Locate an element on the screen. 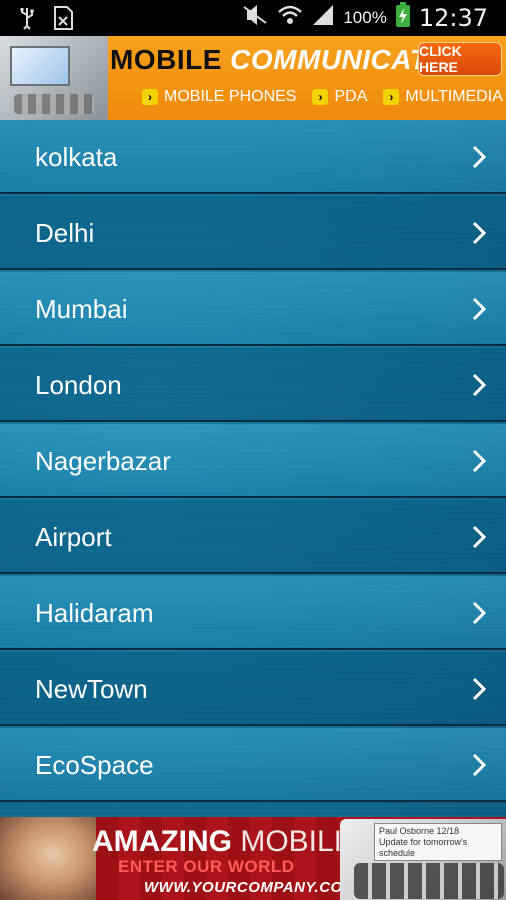 The width and height of the screenshot is (506, 900). list-item-label: kolkata is located at coordinates (76, 157).